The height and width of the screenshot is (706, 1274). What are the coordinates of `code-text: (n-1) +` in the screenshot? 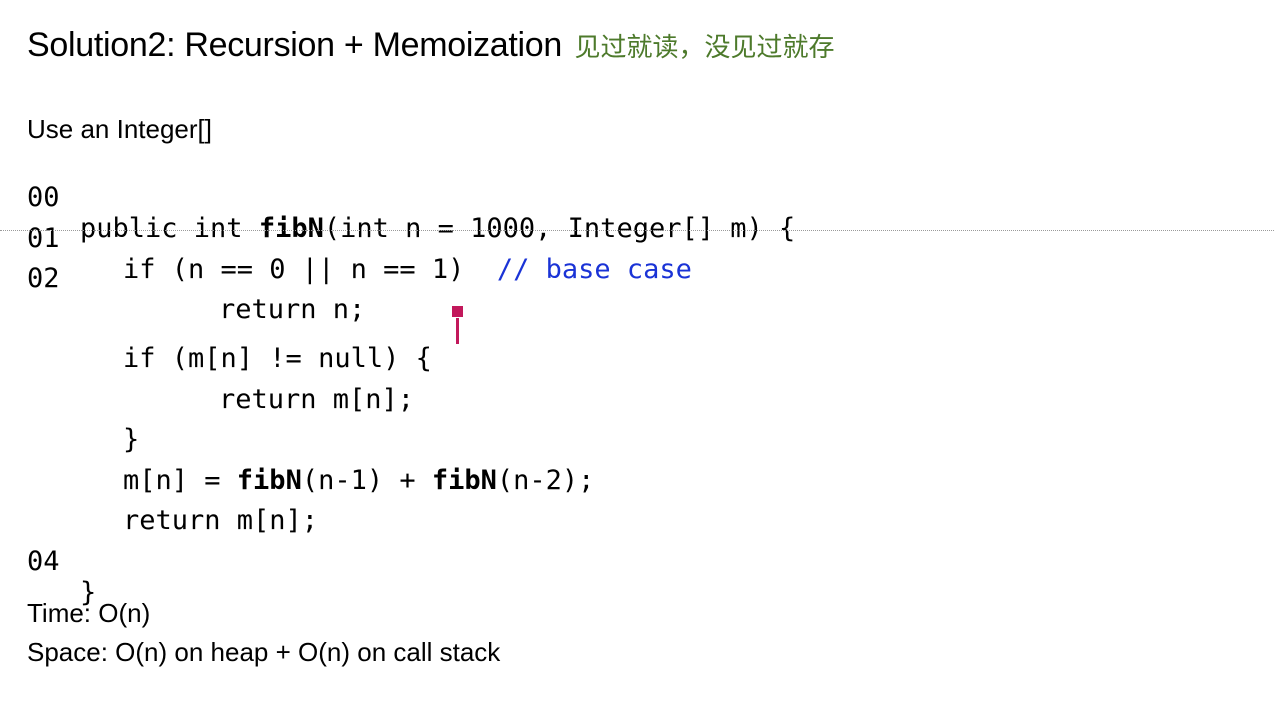 It's located at (366, 480).